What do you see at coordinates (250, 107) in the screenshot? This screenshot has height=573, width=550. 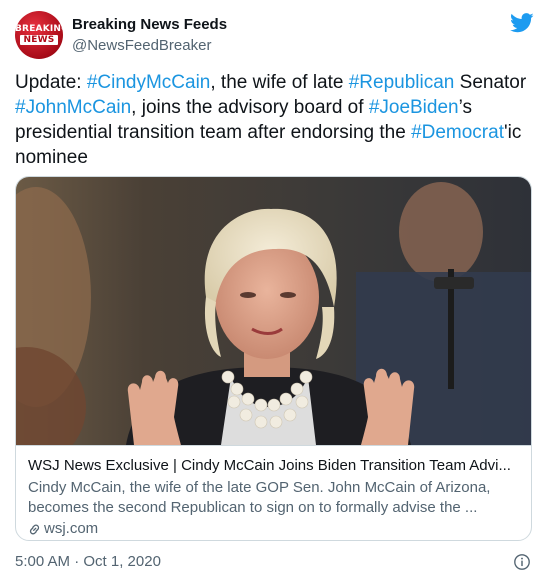 I see `text-segment: , joins the advisory board of` at bounding box center [250, 107].